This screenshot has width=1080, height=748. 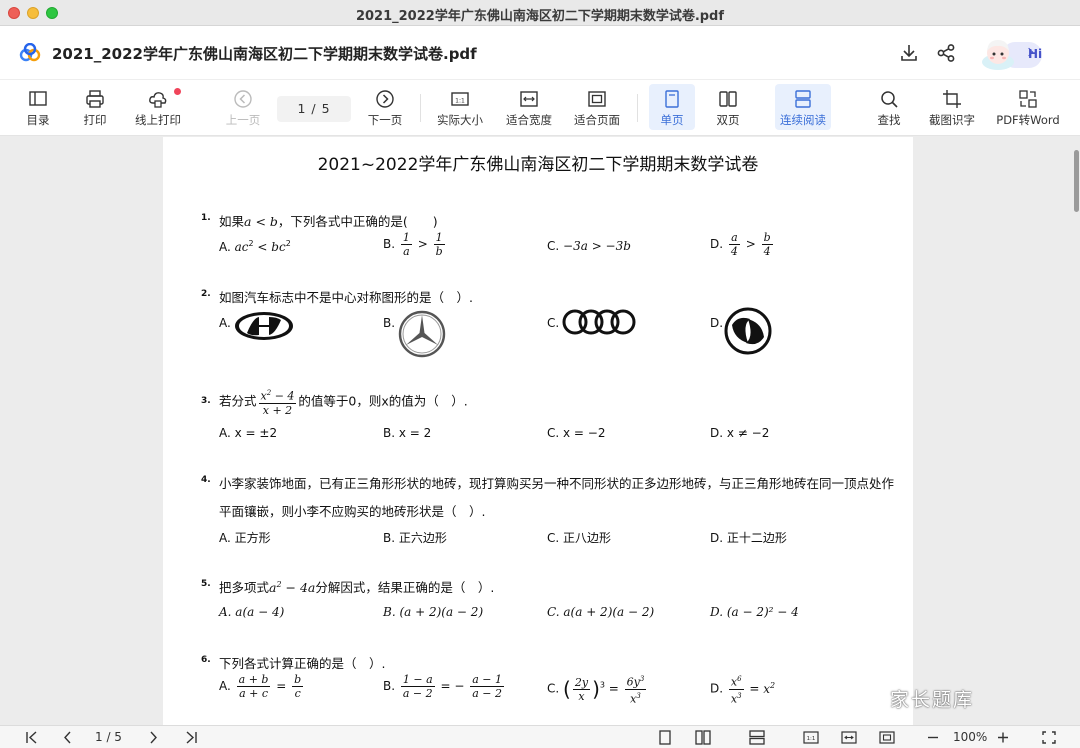 I want to click on option-a: A. 正方形, so click(x=245, y=538).